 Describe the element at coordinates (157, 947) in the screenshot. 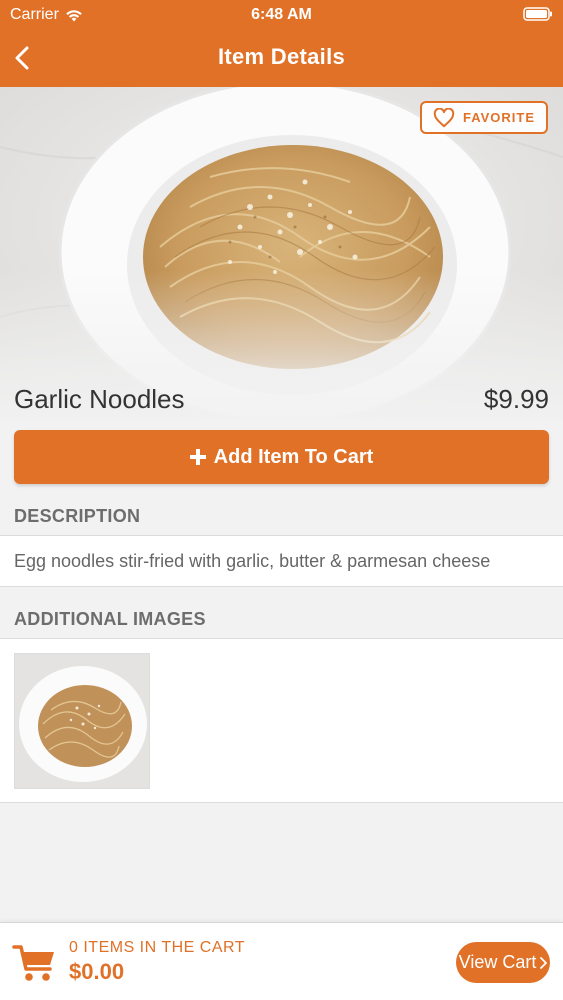

I see `cart-item-count: 0 ITEMS IN THE CART` at that location.